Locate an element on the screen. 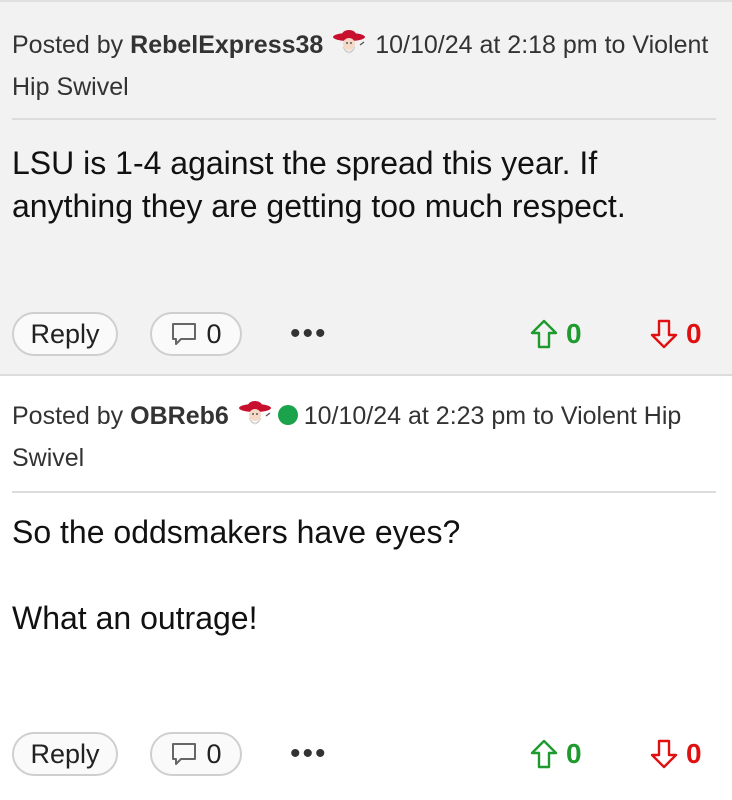 The height and width of the screenshot is (800, 732). username-link: OBReb6 is located at coordinates (179, 416).